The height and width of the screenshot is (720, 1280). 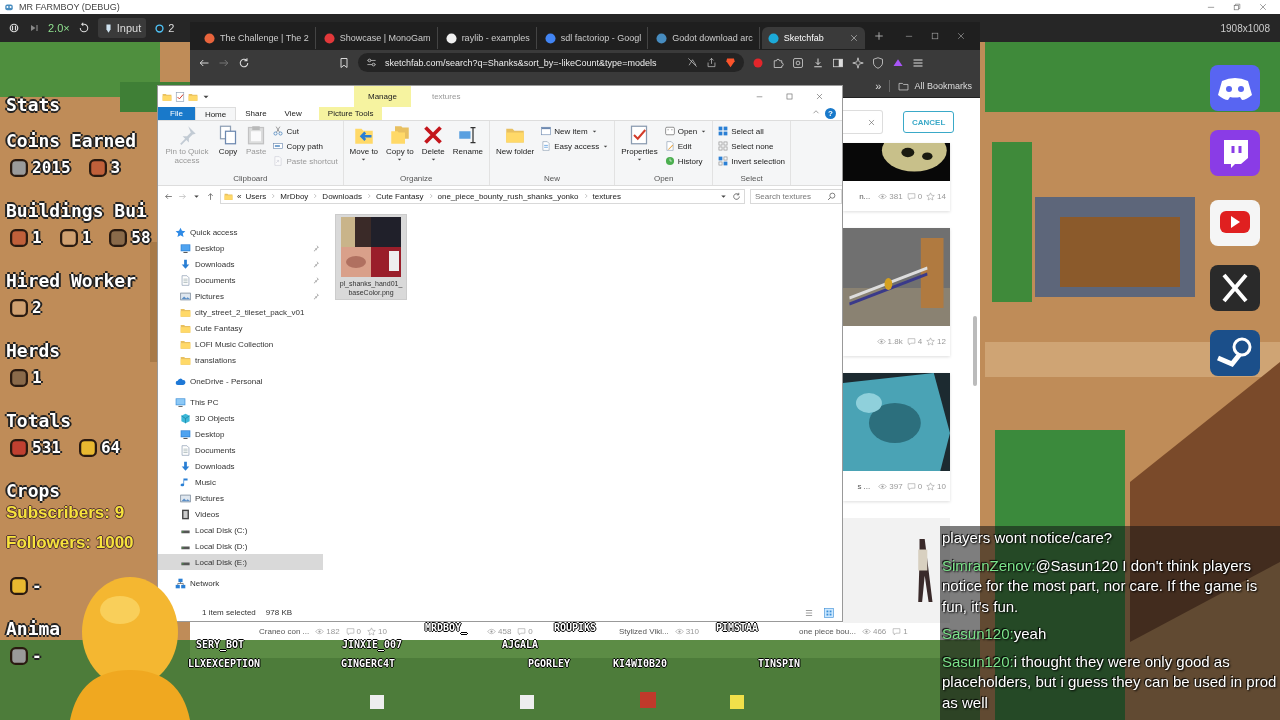 What do you see at coordinates (686, 131) in the screenshot?
I see `ribbon-button: Open` at bounding box center [686, 131].